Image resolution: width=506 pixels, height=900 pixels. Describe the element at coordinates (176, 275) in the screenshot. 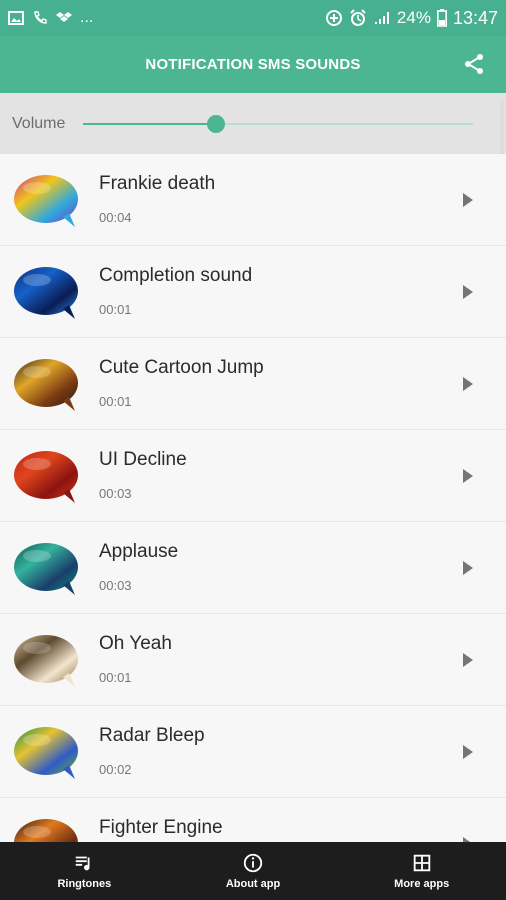

I see `sound-title: Completion sound` at that location.